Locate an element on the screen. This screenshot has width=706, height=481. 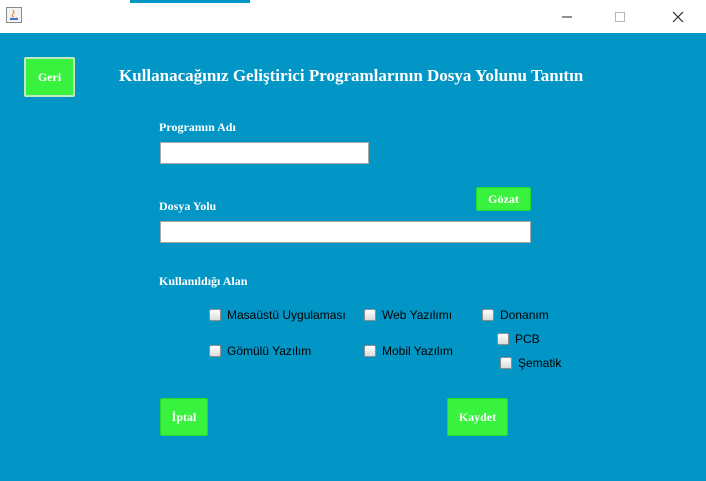
checkbox-embedded-software: Gömülü Yazılım is located at coordinates (260, 351).